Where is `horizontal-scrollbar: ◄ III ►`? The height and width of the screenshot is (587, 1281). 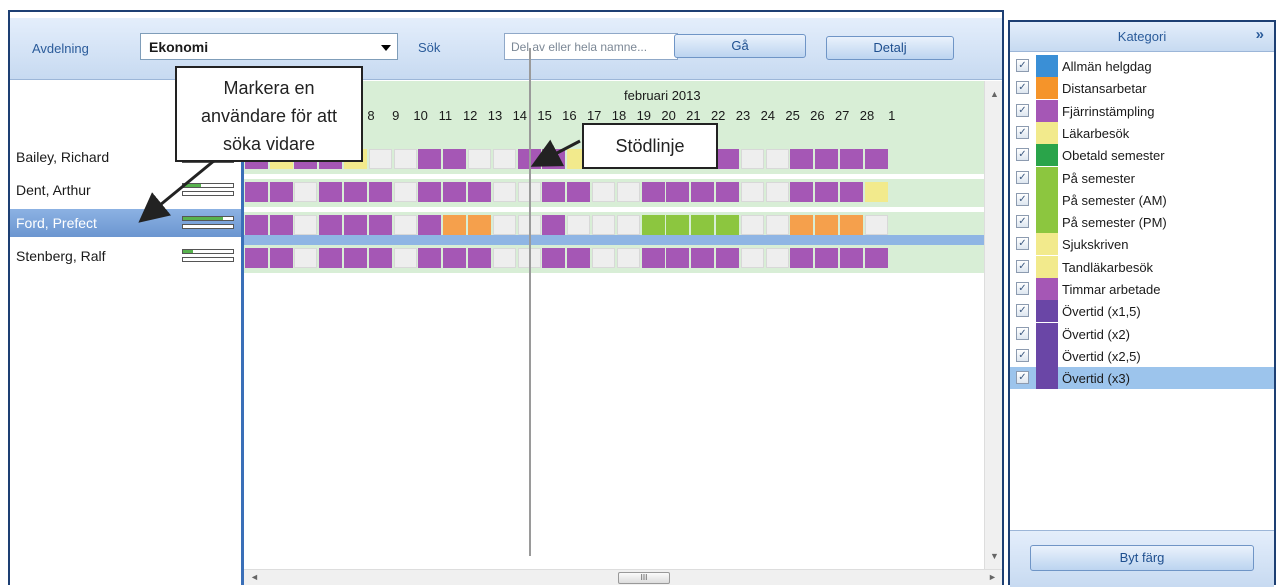 horizontal-scrollbar: ◄ III ► is located at coordinates (623, 577).